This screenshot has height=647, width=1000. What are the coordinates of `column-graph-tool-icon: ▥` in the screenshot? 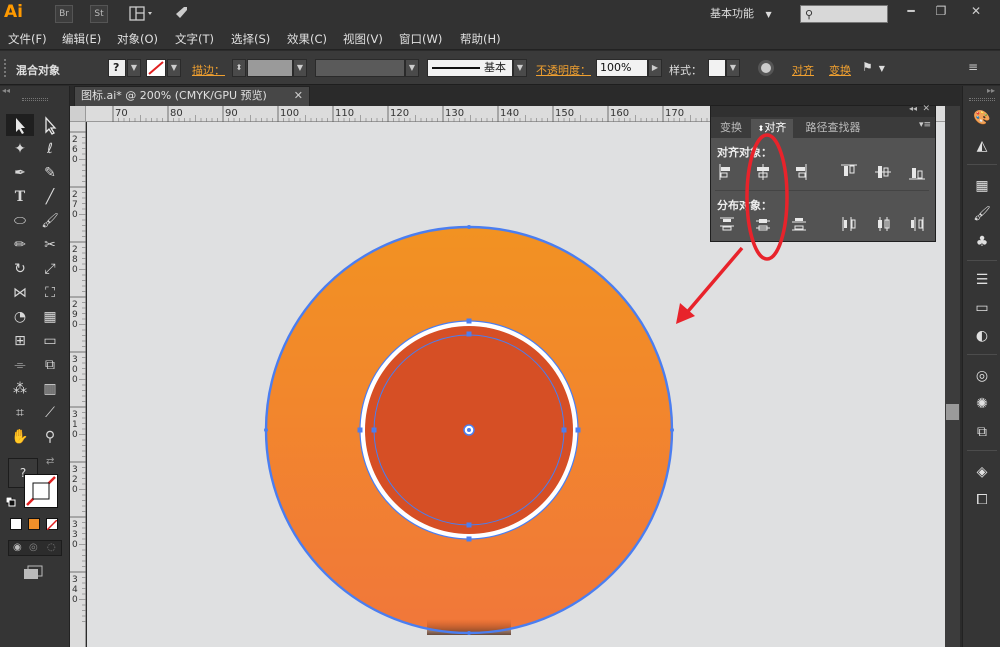 It's located at (50, 389).